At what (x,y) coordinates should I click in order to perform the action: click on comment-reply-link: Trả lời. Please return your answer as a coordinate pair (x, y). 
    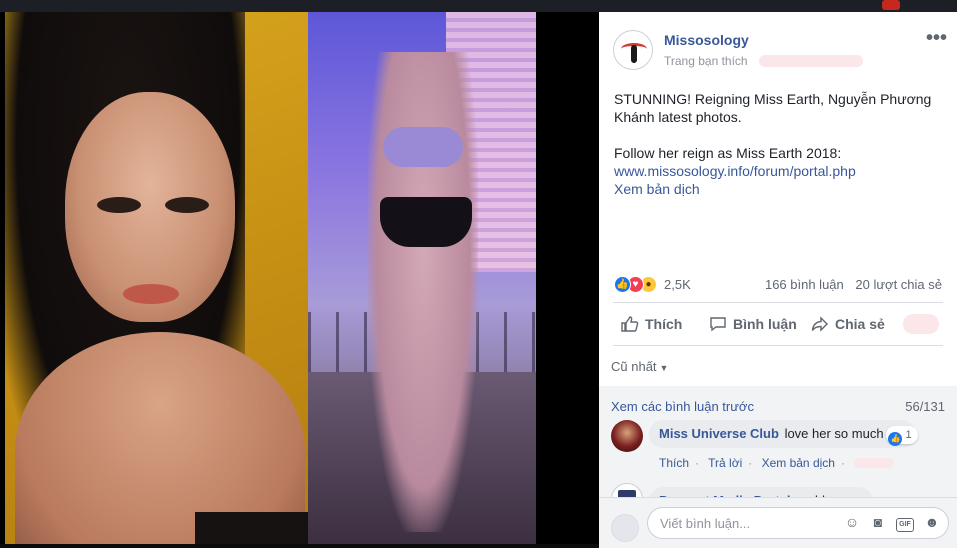
    Looking at the image, I should click on (725, 463).